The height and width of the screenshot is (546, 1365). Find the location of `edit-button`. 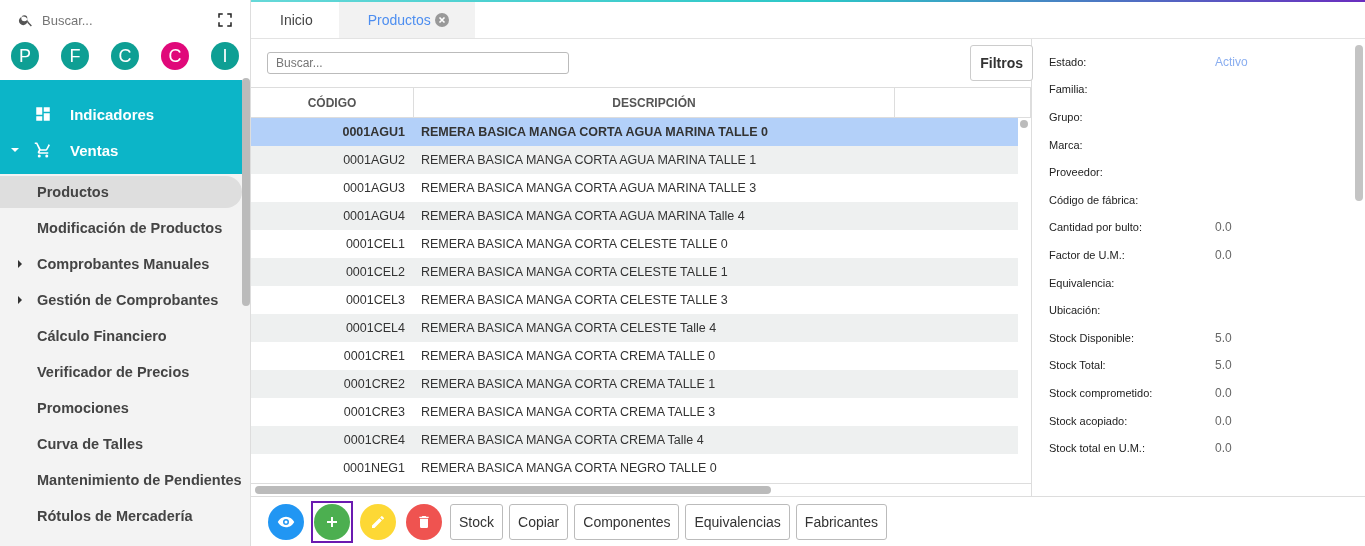

edit-button is located at coordinates (378, 521).